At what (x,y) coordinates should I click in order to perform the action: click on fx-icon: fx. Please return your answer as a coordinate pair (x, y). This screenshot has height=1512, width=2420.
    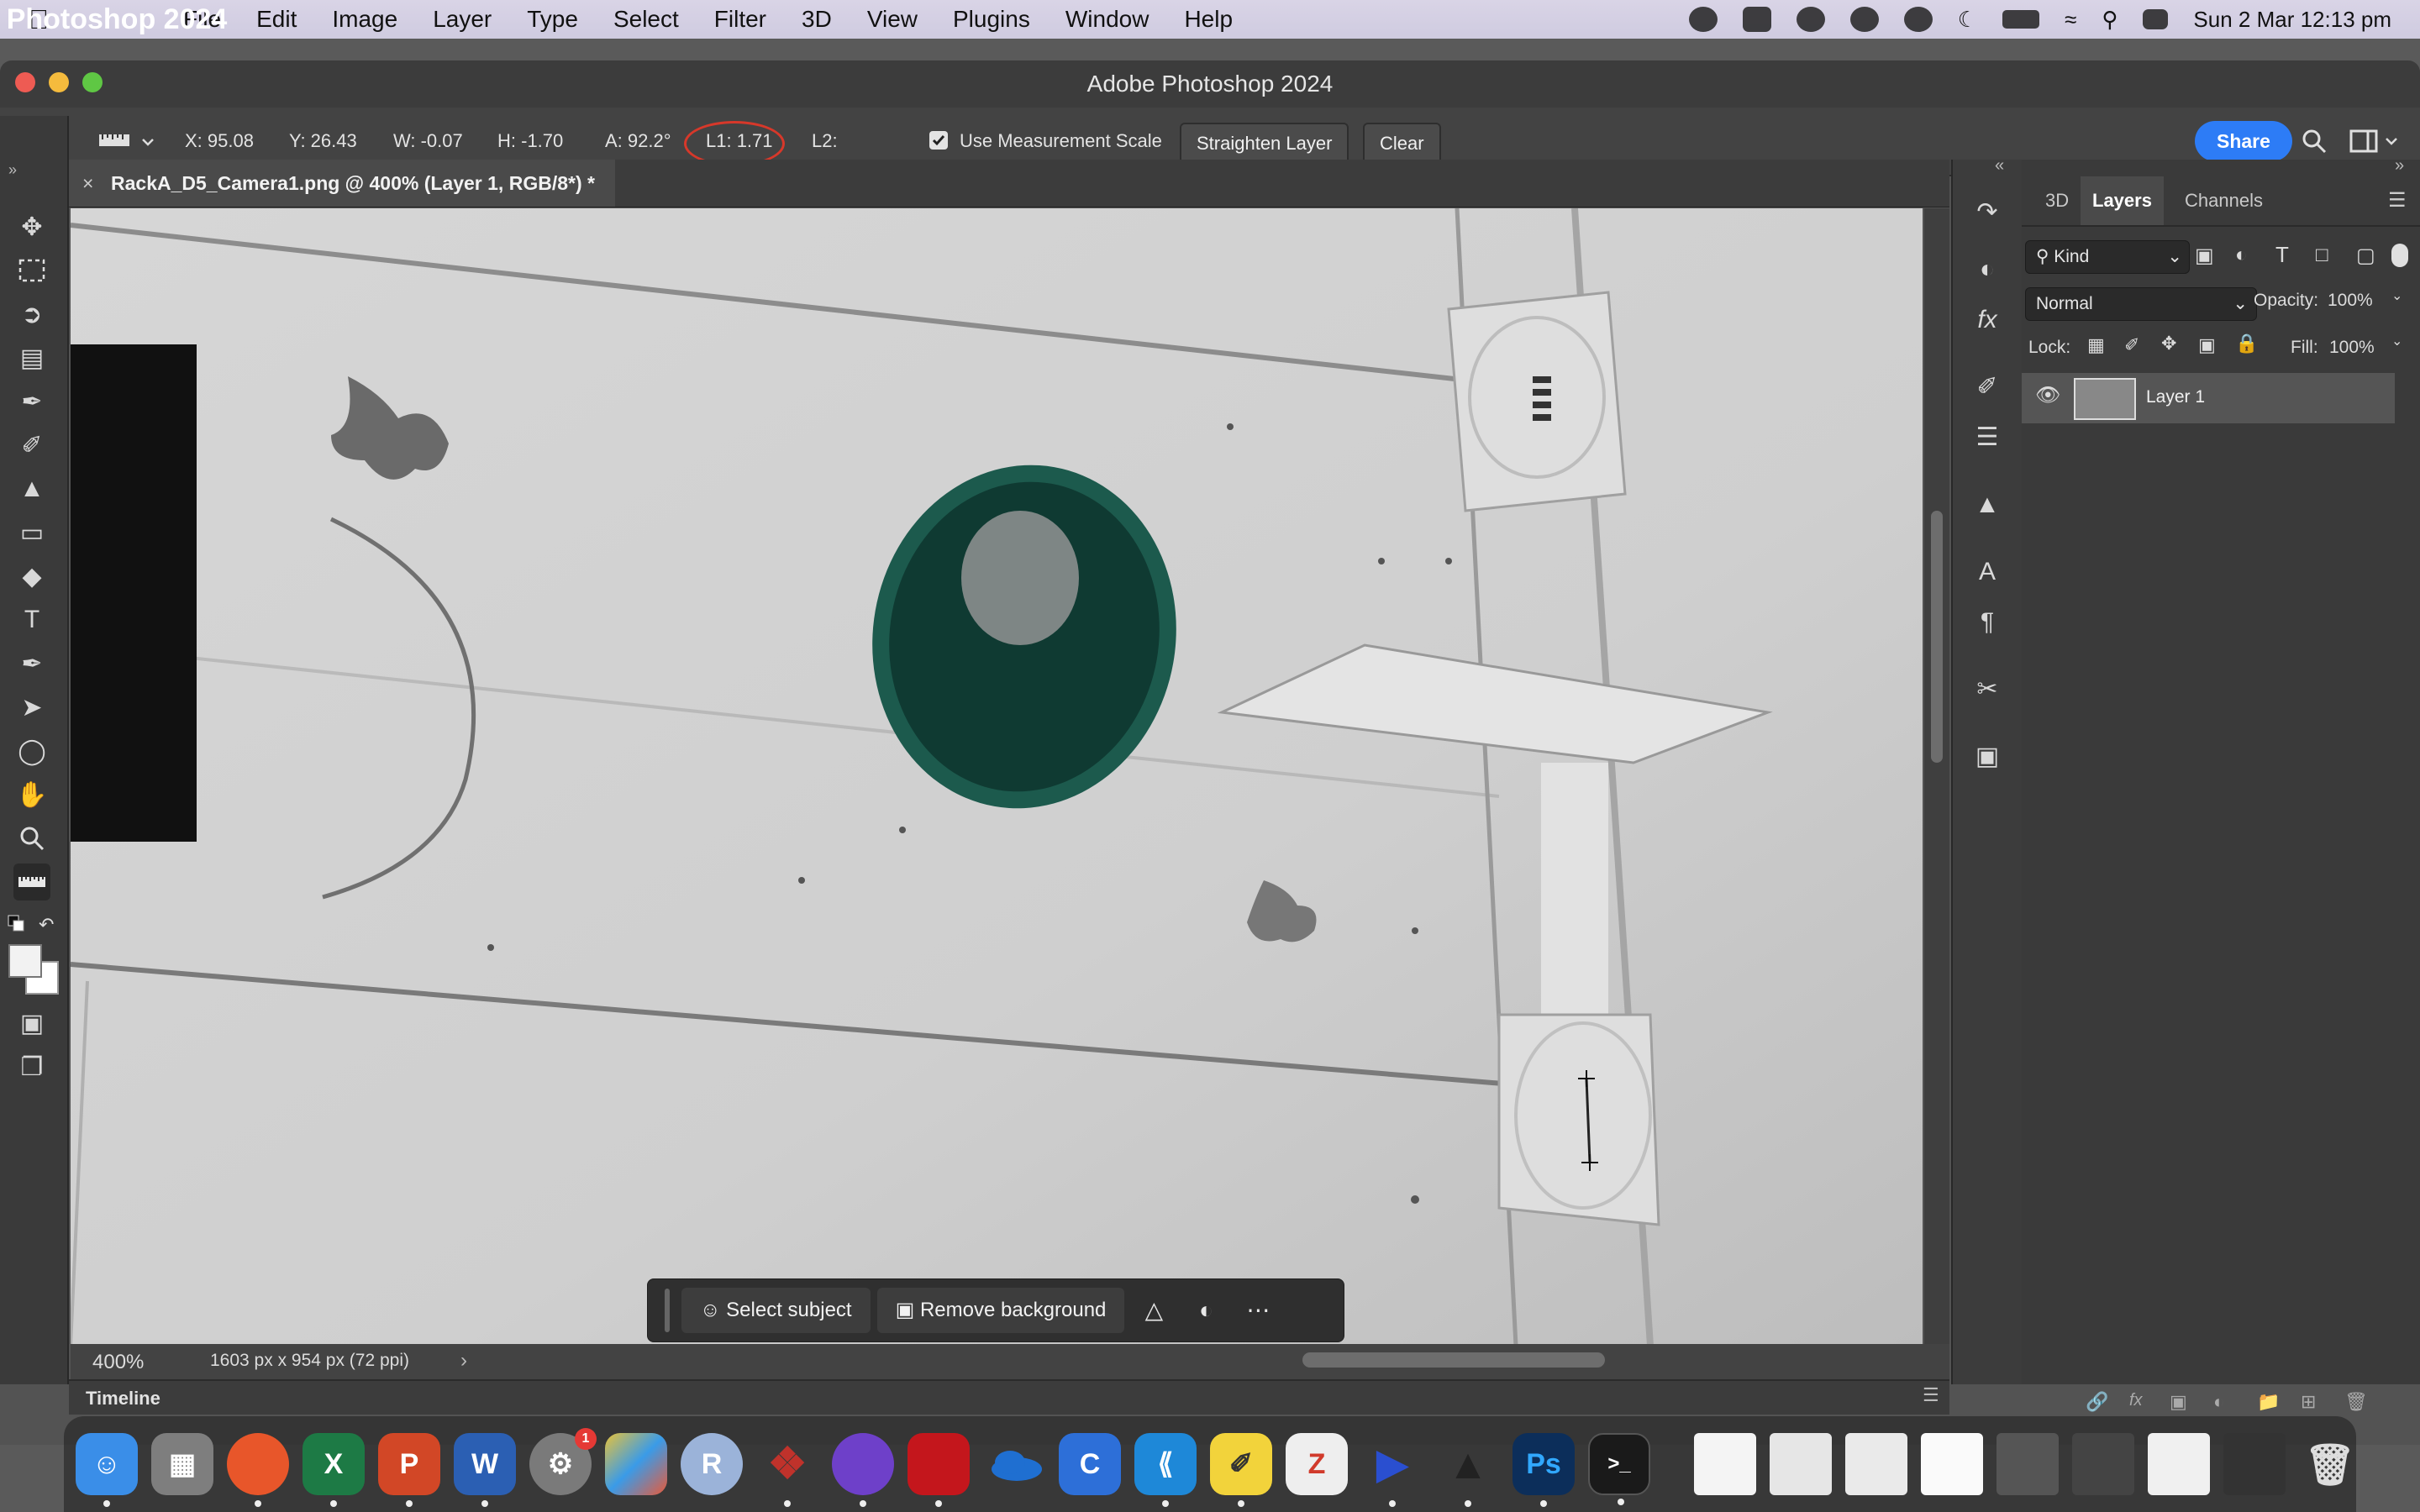
    Looking at the image, I should click on (2136, 1400).